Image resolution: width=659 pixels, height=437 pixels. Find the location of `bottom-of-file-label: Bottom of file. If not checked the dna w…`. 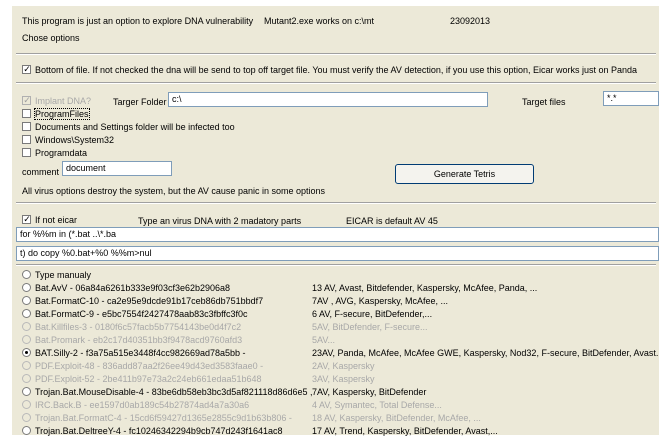

bottom-of-file-label: Bottom of file. If not checked the dna w… is located at coordinates (336, 70).